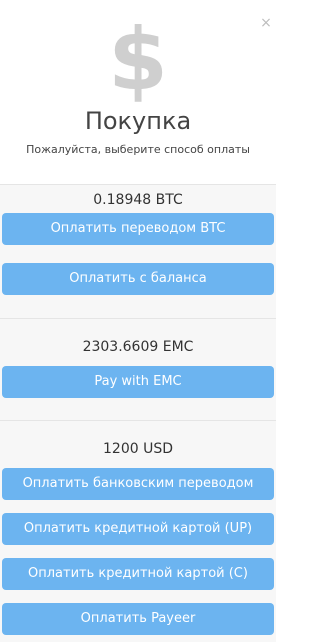  I want to click on pay-credit-card-up-button: Оплатить кредитной картой (UP), so click(138, 529).